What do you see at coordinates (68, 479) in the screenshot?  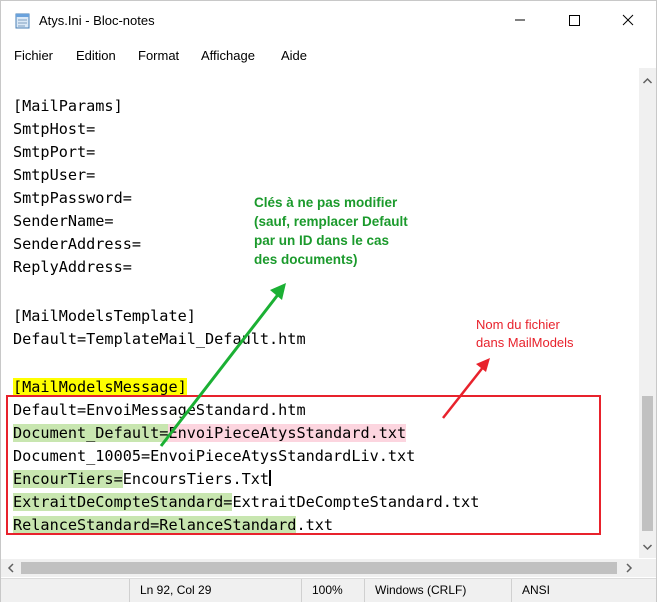 I see `key-highlight: EncourTiers=` at bounding box center [68, 479].